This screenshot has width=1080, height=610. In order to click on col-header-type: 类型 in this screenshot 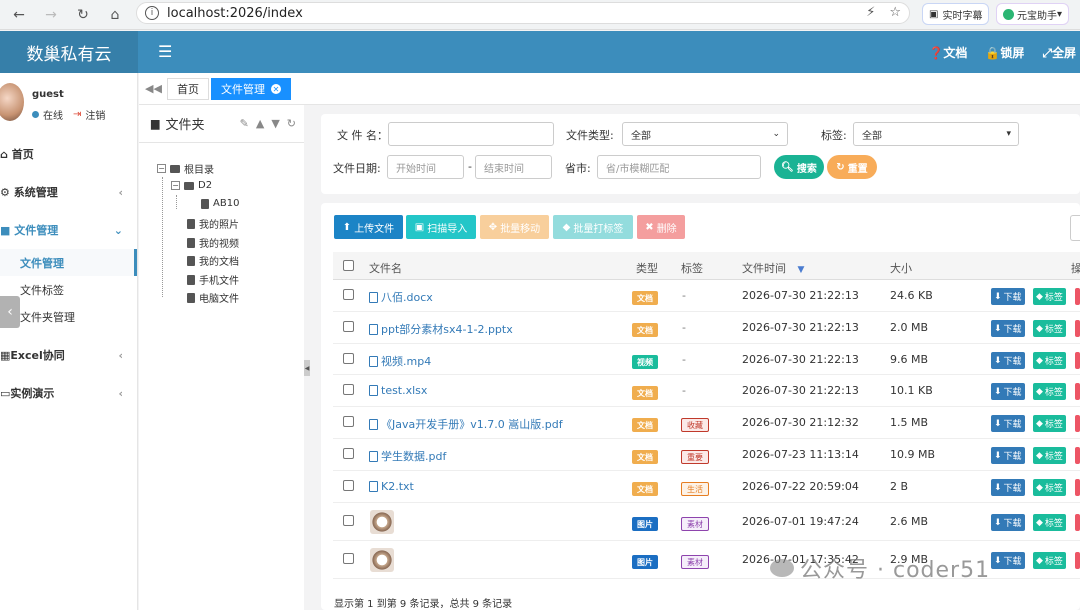, I will do `click(647, 268)`.